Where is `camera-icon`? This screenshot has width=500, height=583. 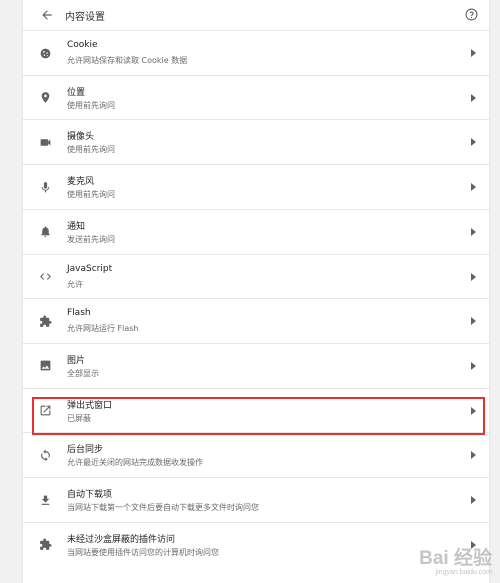
camera-icon is located at coordinates (45, 142).